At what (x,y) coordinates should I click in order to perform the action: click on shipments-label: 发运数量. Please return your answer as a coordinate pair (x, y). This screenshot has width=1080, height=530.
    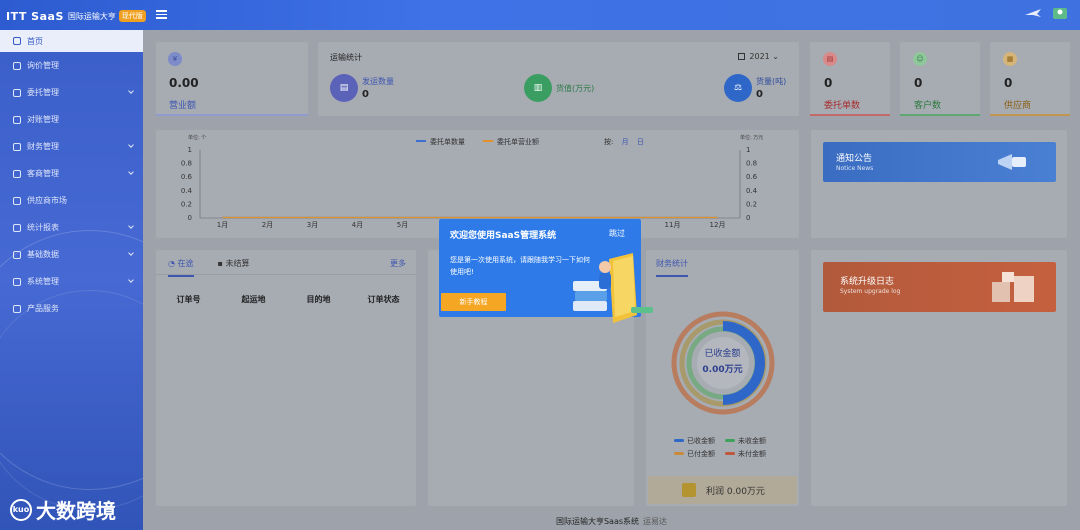
    Looking at the image, I should click on (378, 81).